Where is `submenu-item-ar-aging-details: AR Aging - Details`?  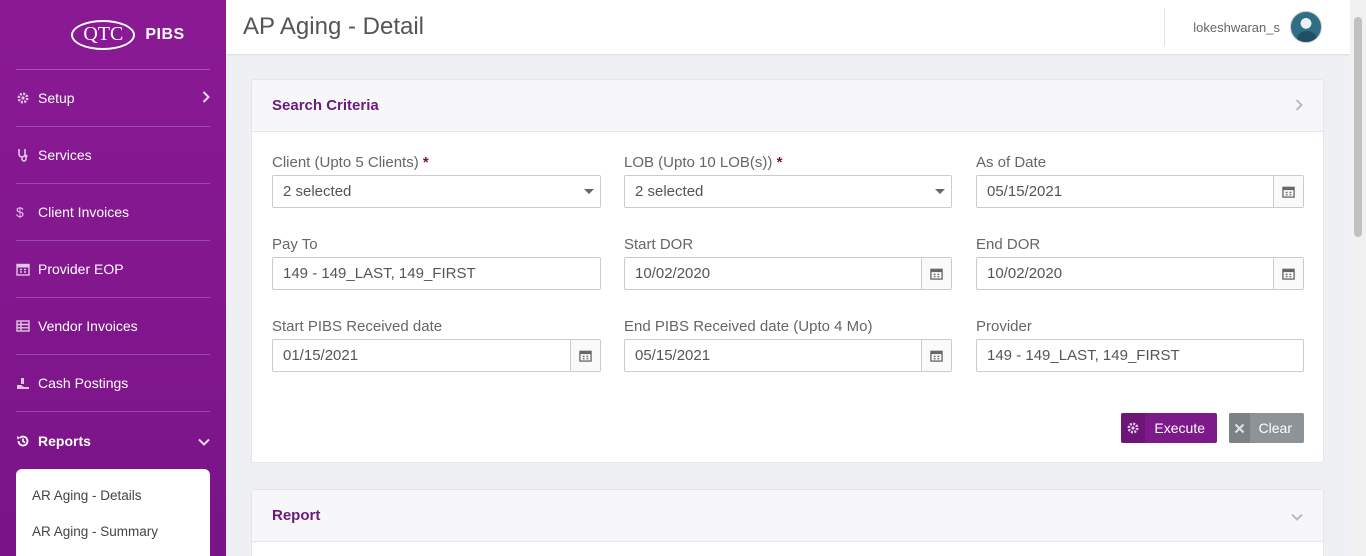 submenu-item-ar-aging-details: AR Aging - Details is located at coordinates (113, 496).